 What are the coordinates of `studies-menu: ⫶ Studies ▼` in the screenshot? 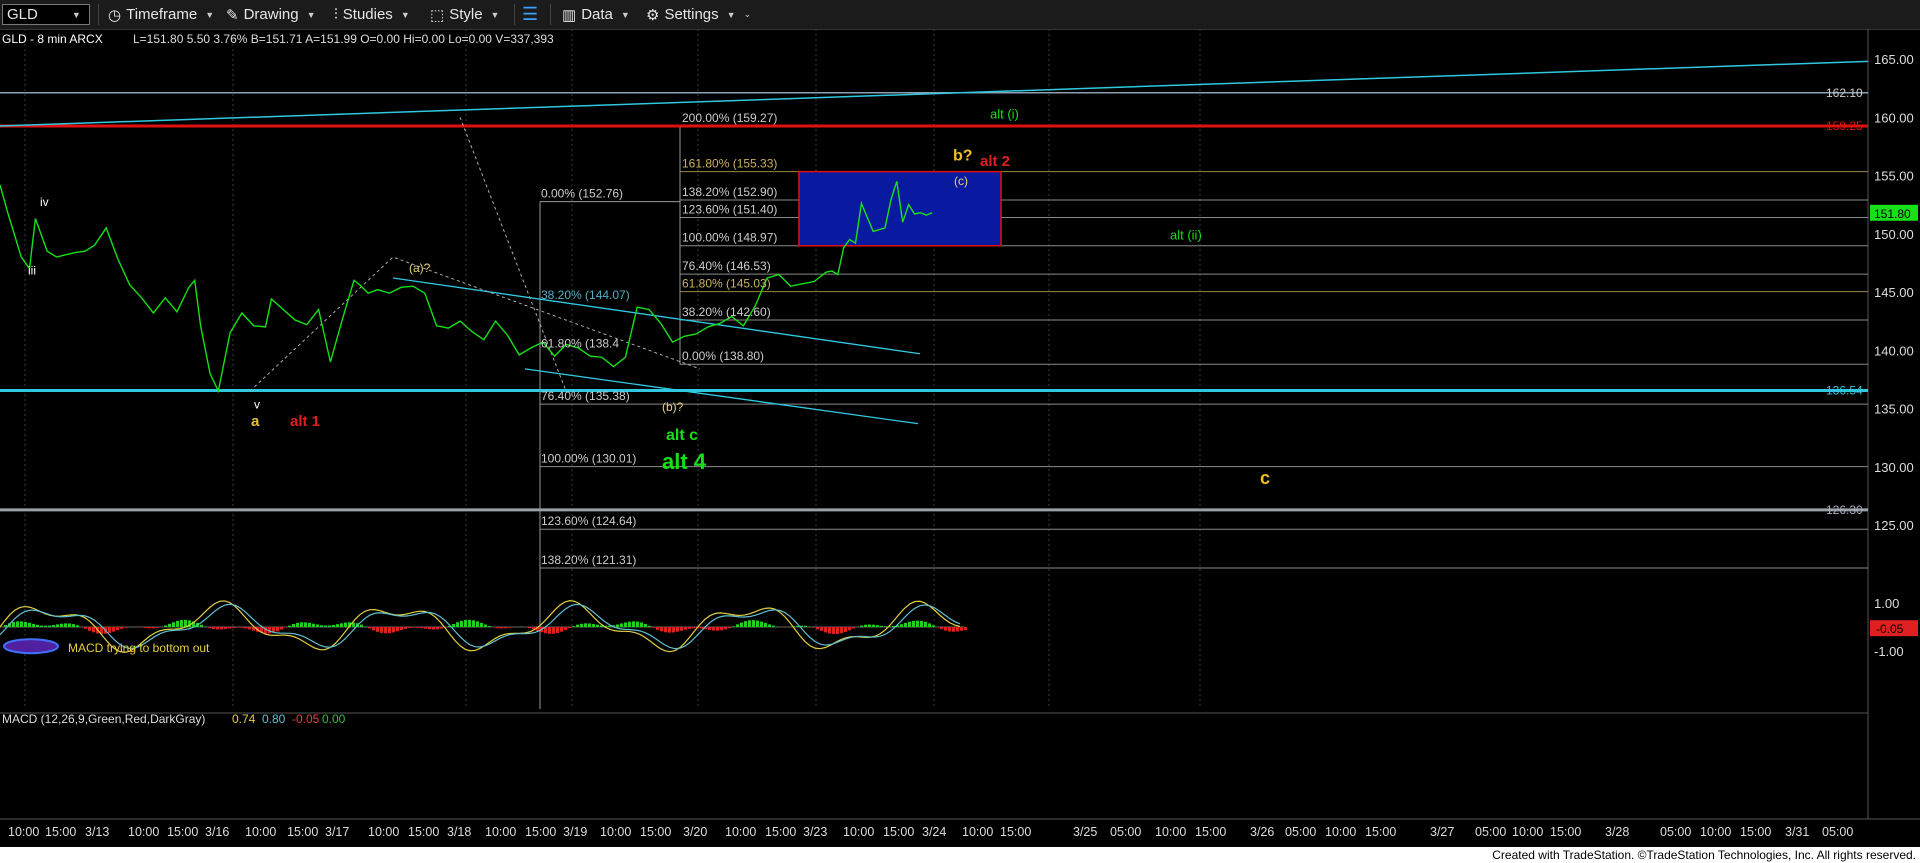 It's located at (372, 14).